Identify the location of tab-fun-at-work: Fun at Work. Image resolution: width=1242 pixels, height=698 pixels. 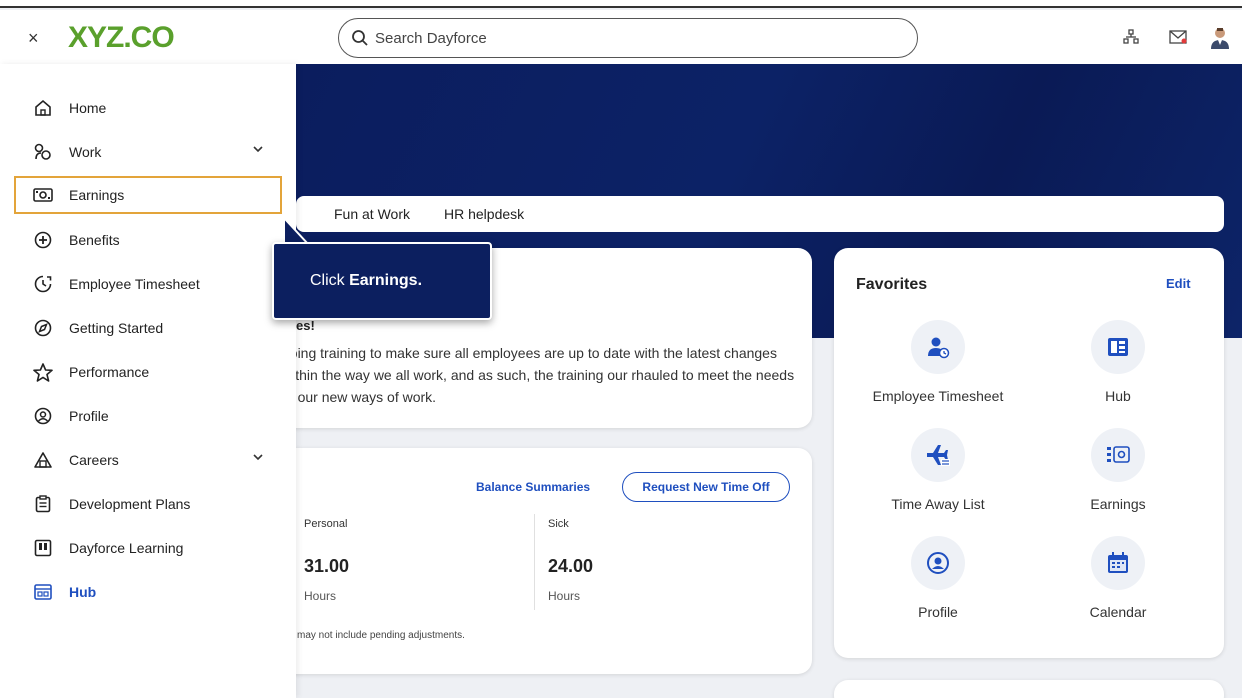
(372, 214).